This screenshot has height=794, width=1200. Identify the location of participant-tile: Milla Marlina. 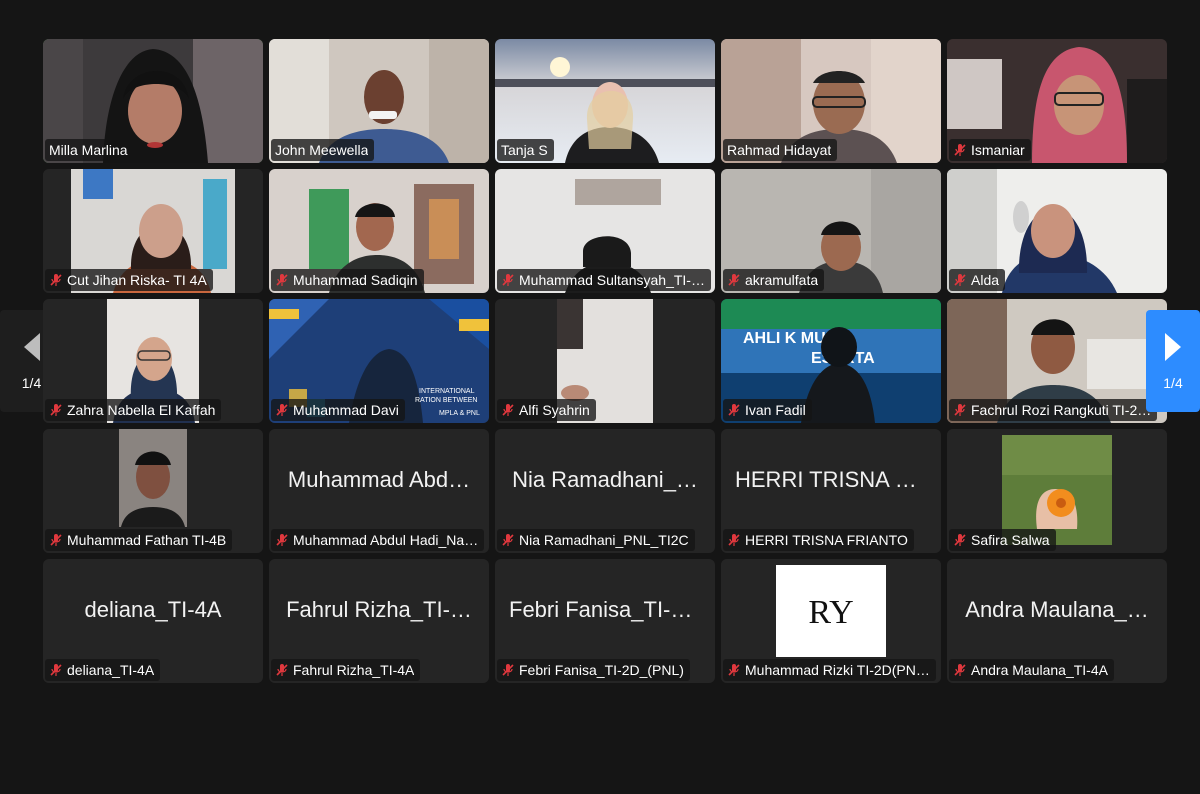
(153, 101).